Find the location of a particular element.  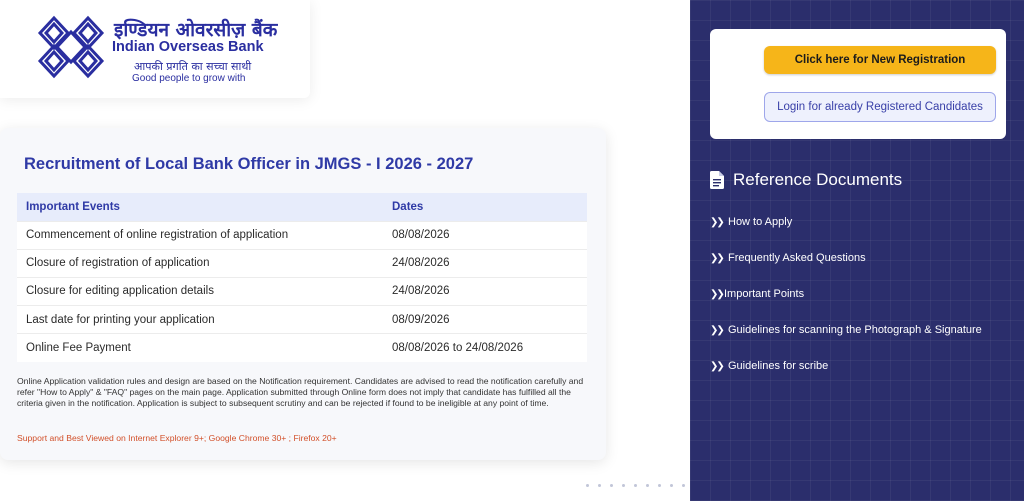

event-cell: Closure of registration of application is located at coordinates (200, 263).